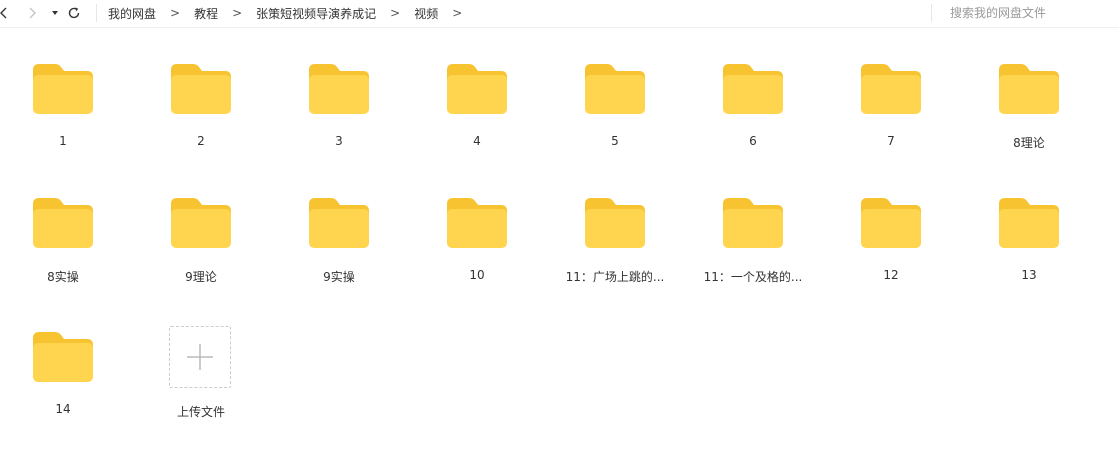  I want to click on folder-item: 14, so click(69, 356).